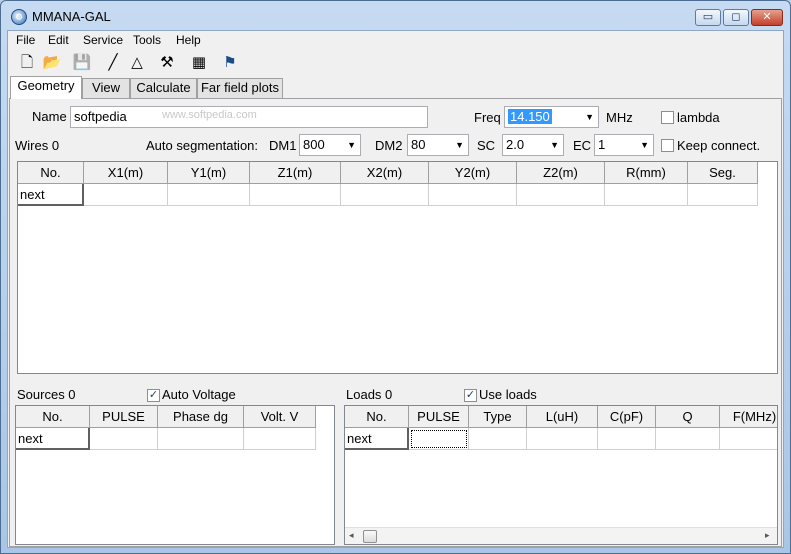 This screenshot has width=791, height=554. Describe the element at coordinates (82, 63) in the screenshot. I see `save-disk-icon: 💾` at that location.